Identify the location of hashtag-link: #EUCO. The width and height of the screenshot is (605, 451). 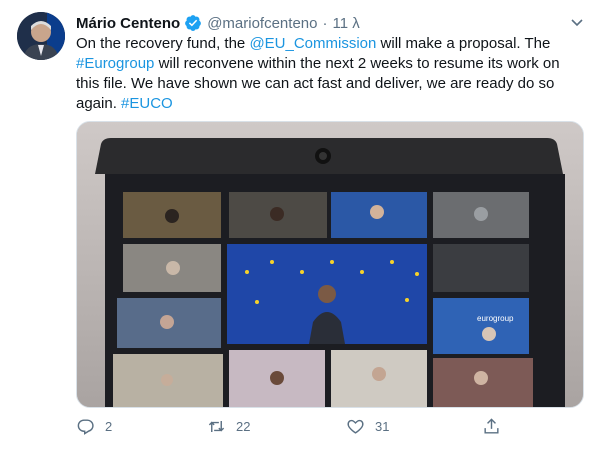
(147, 103).